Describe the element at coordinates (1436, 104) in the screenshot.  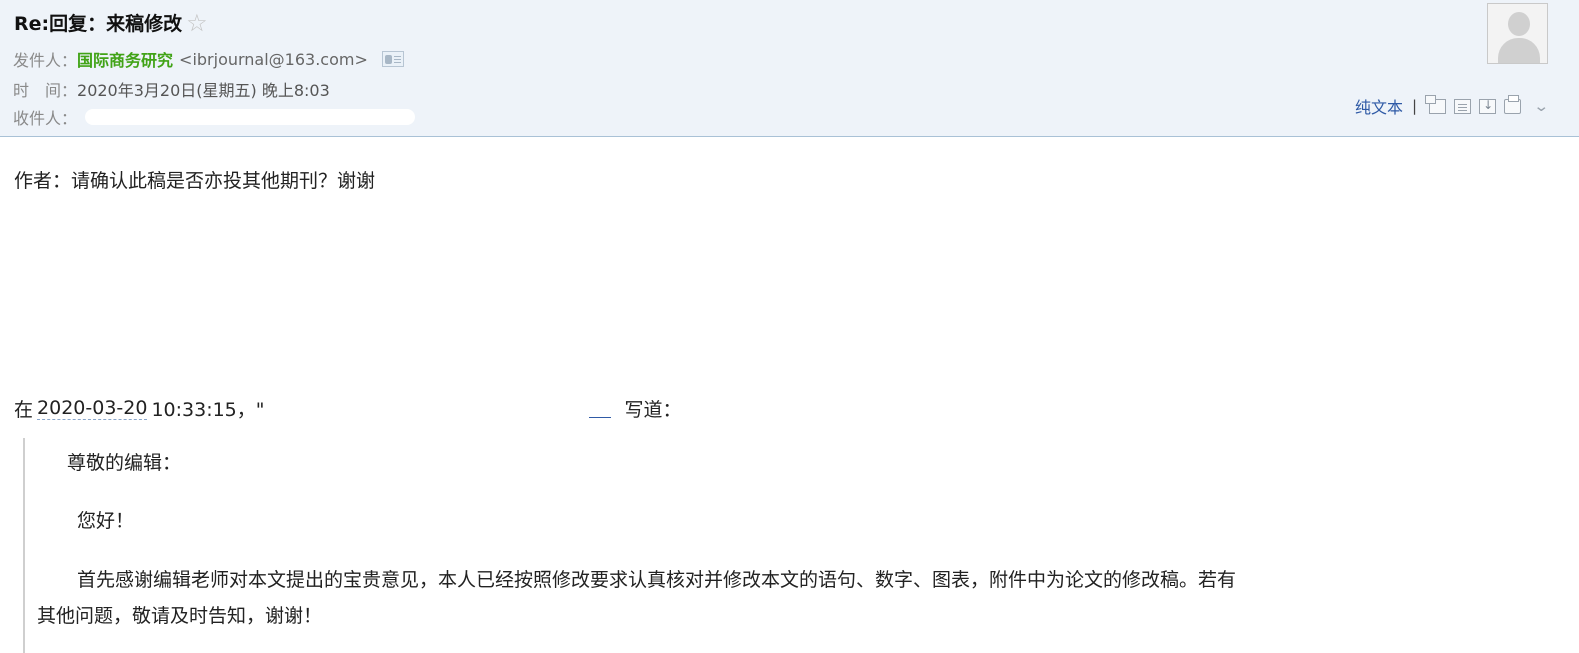
I see `new-window-icon` at that location.